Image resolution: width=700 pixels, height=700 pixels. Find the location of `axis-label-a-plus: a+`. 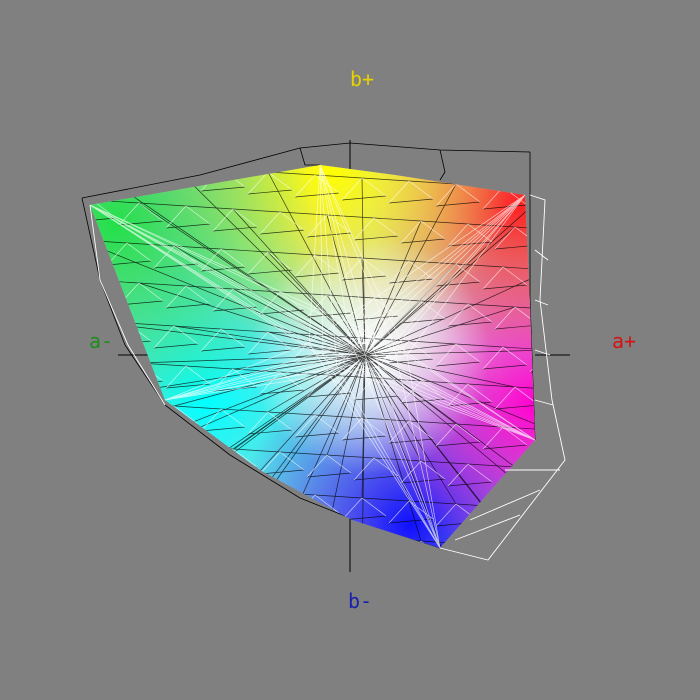

axis-label-a-plus: a+ is located at coordinates (624, 341).